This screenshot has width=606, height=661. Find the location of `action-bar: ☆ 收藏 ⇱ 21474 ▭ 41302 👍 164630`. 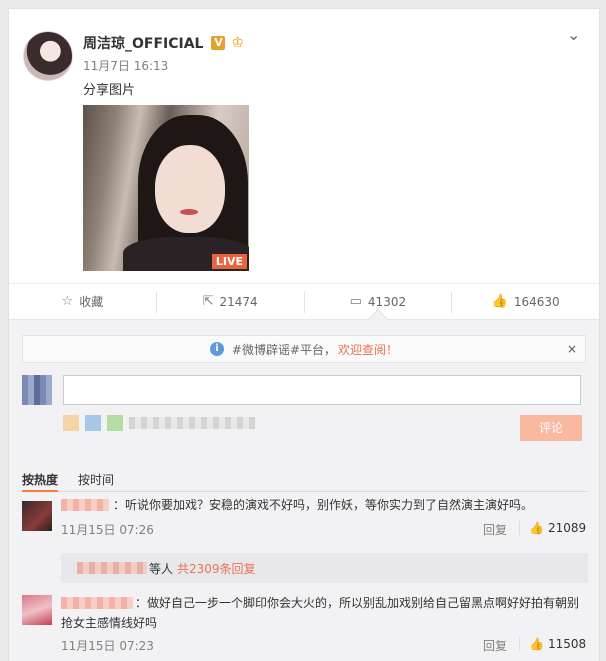

action-bar: ☆ 收藏 ⇱ 21474 ▭ 41302 👍 164630 is located at coordinates (304, 301).